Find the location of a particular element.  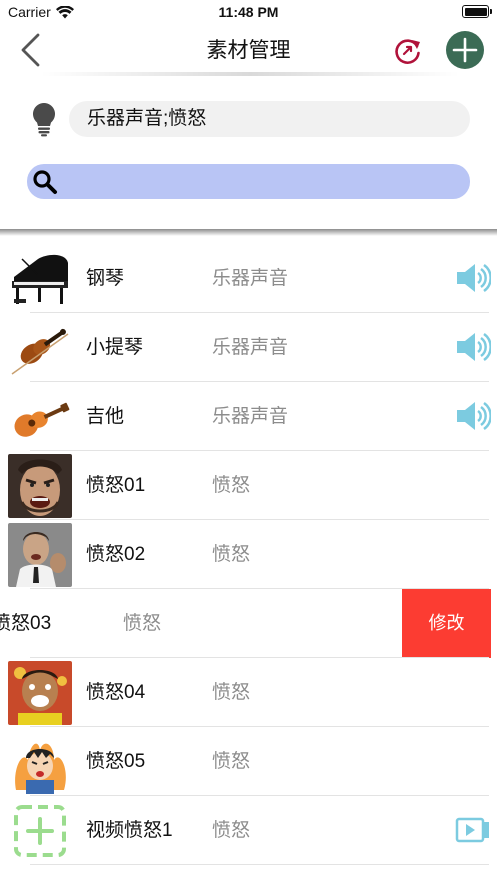

list-item: 视频愤怒1 愤怒 is located at coordinates (248, 830).